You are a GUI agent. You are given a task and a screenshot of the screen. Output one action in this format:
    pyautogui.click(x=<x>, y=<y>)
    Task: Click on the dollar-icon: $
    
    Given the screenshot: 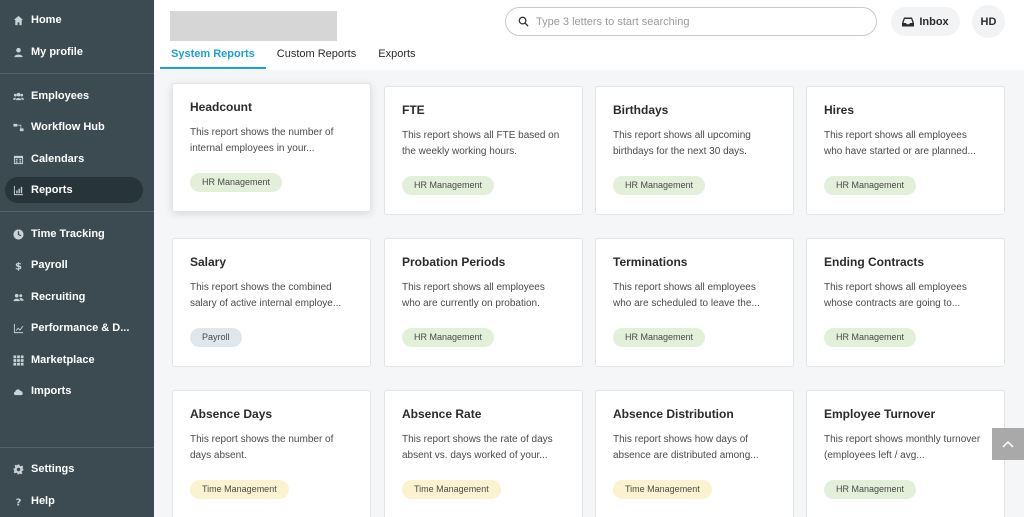 What is the action you would take?
    pyautogui.click(x=18, y=265)
    